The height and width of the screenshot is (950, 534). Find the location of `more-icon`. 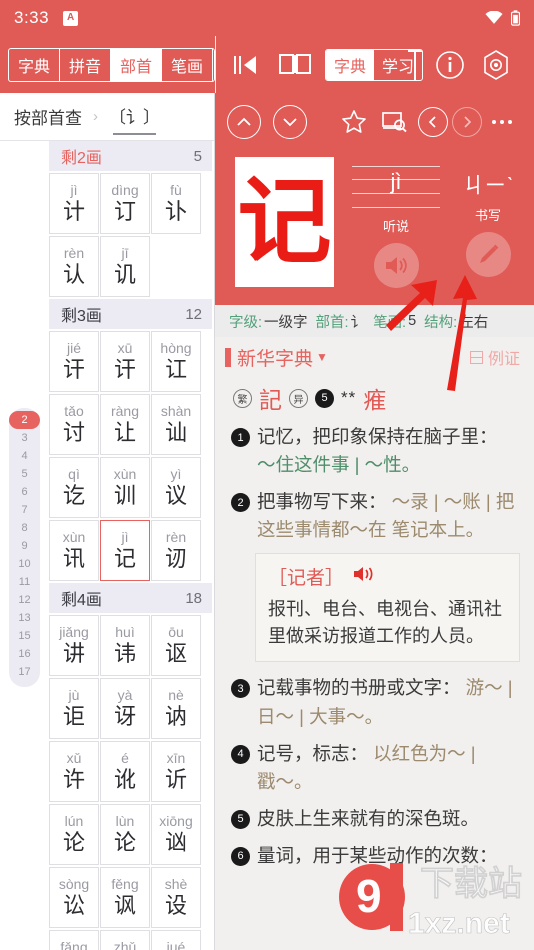

more-icon is located at coordinates (502, 121).